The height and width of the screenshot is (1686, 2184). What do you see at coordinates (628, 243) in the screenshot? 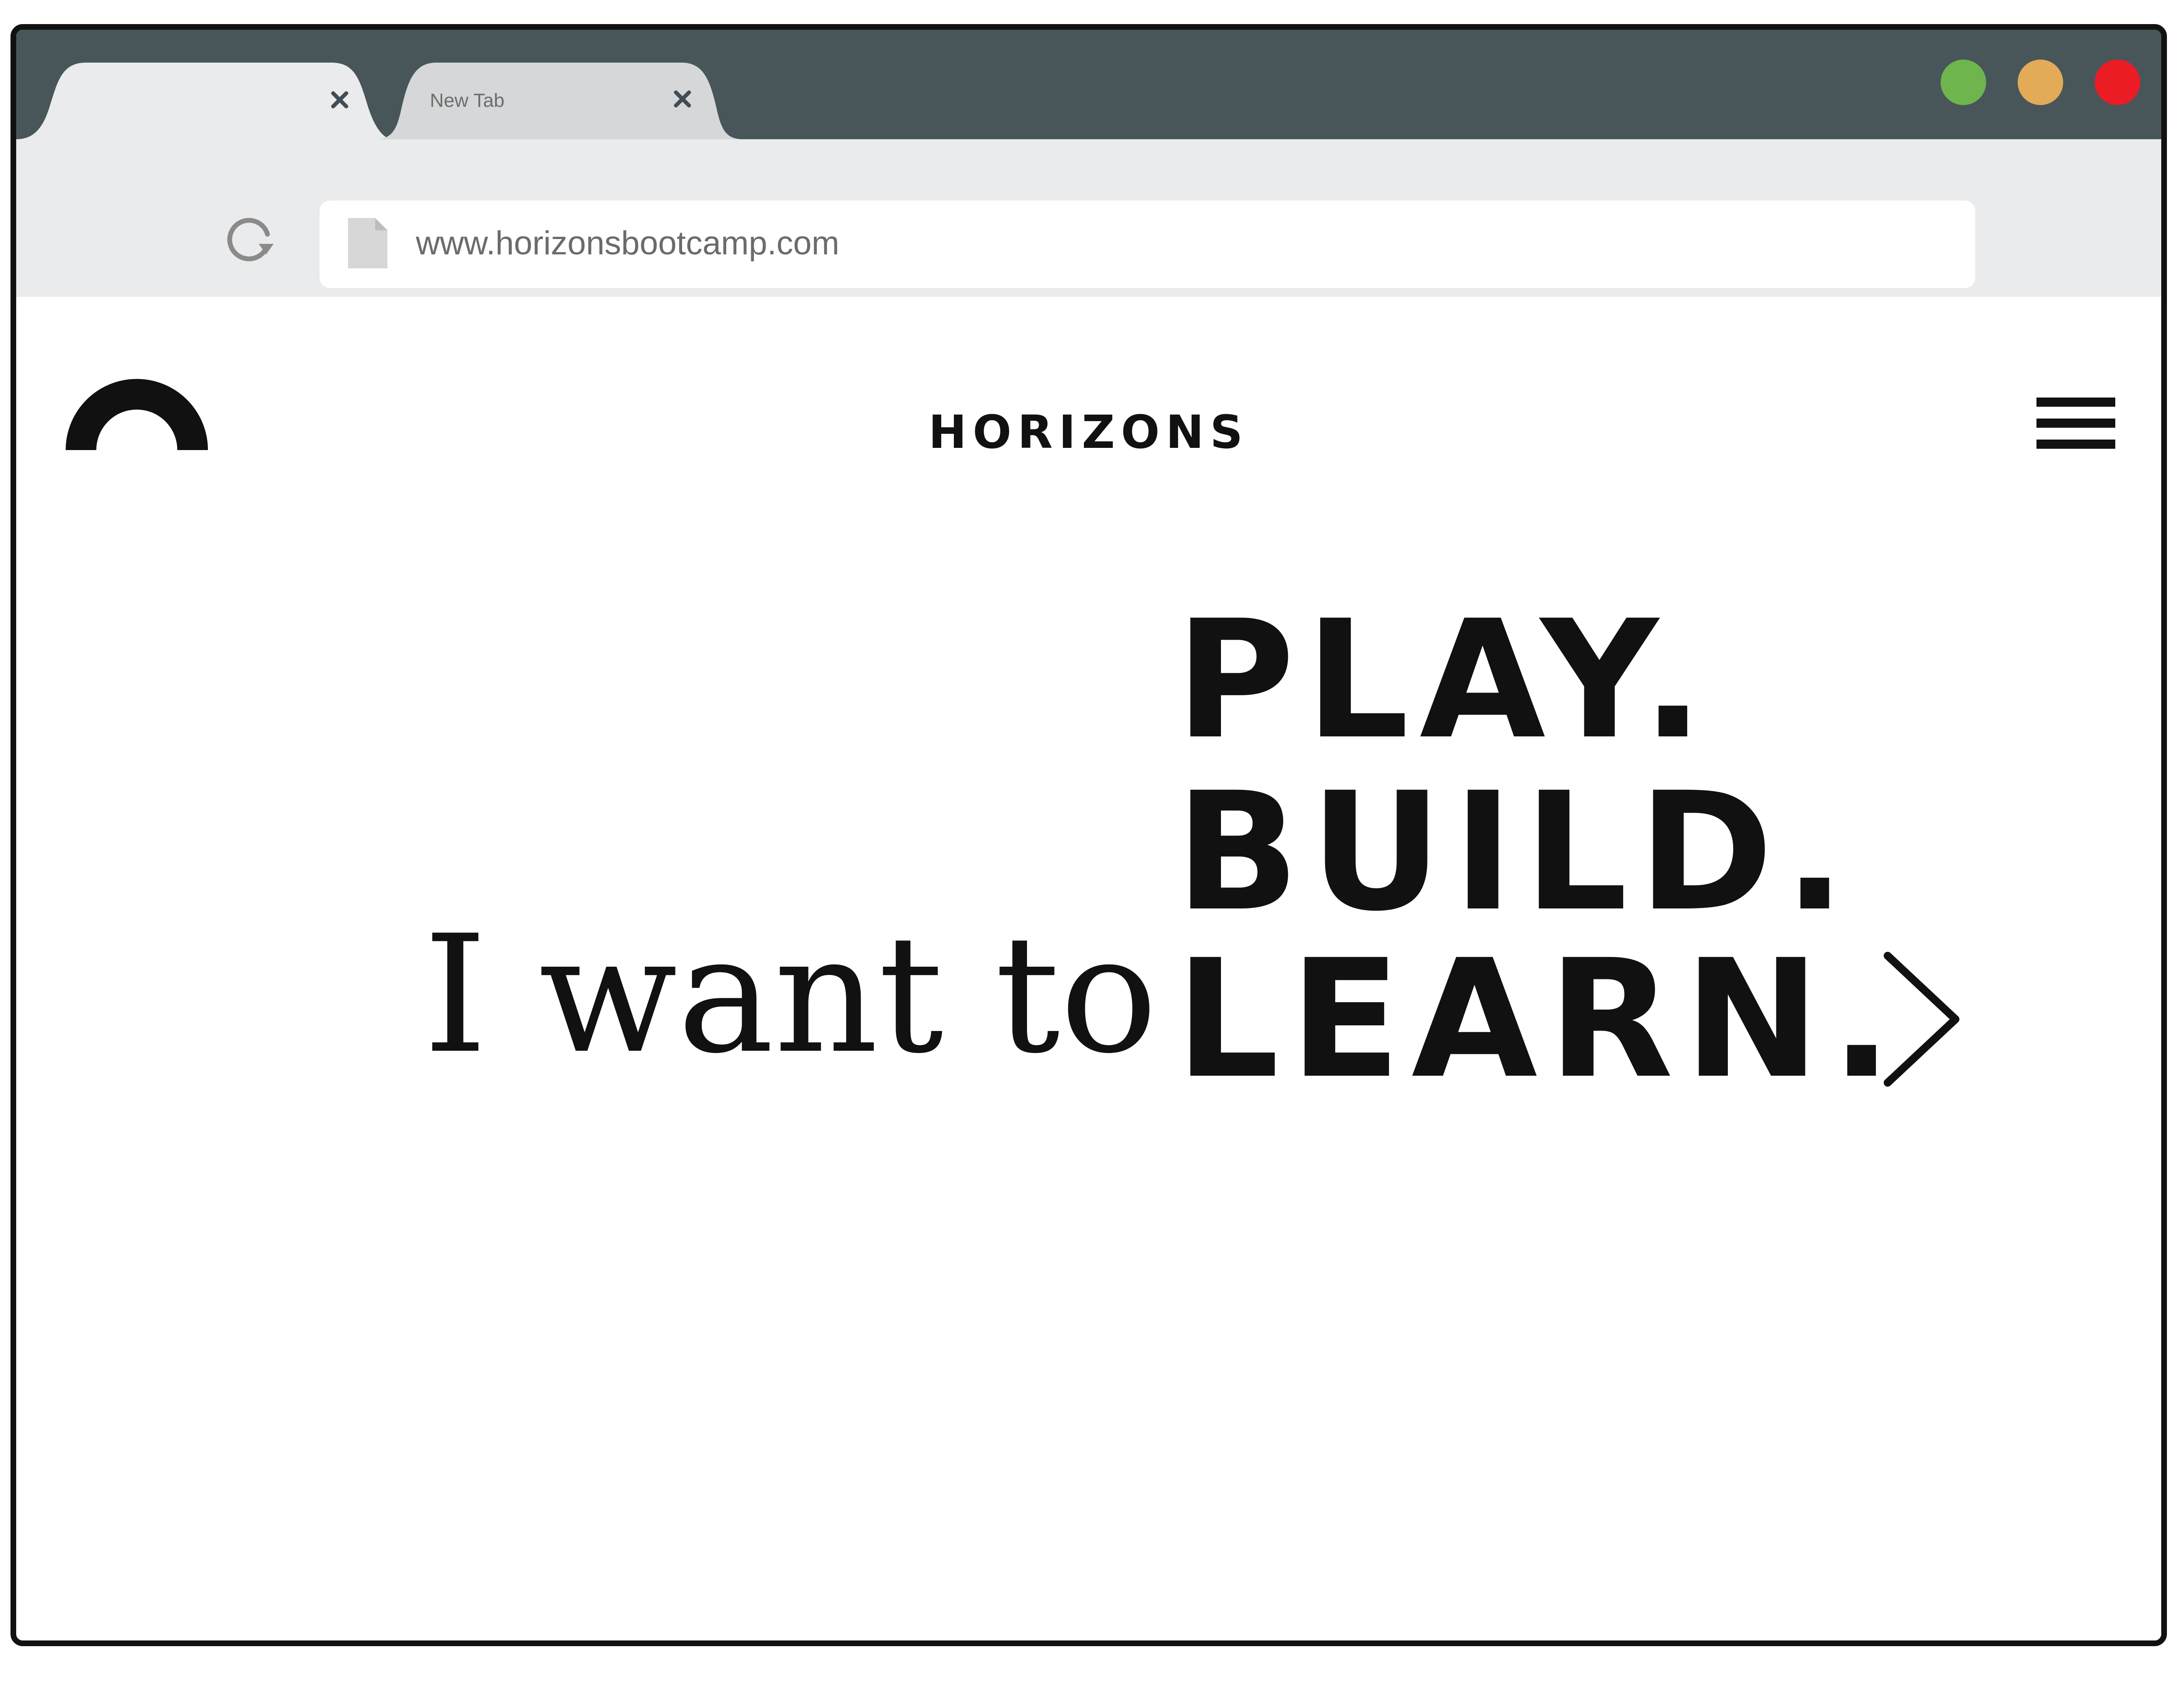
I see `url-text: www.horizonsbootcamp.com` at bounding box center [628, 243].